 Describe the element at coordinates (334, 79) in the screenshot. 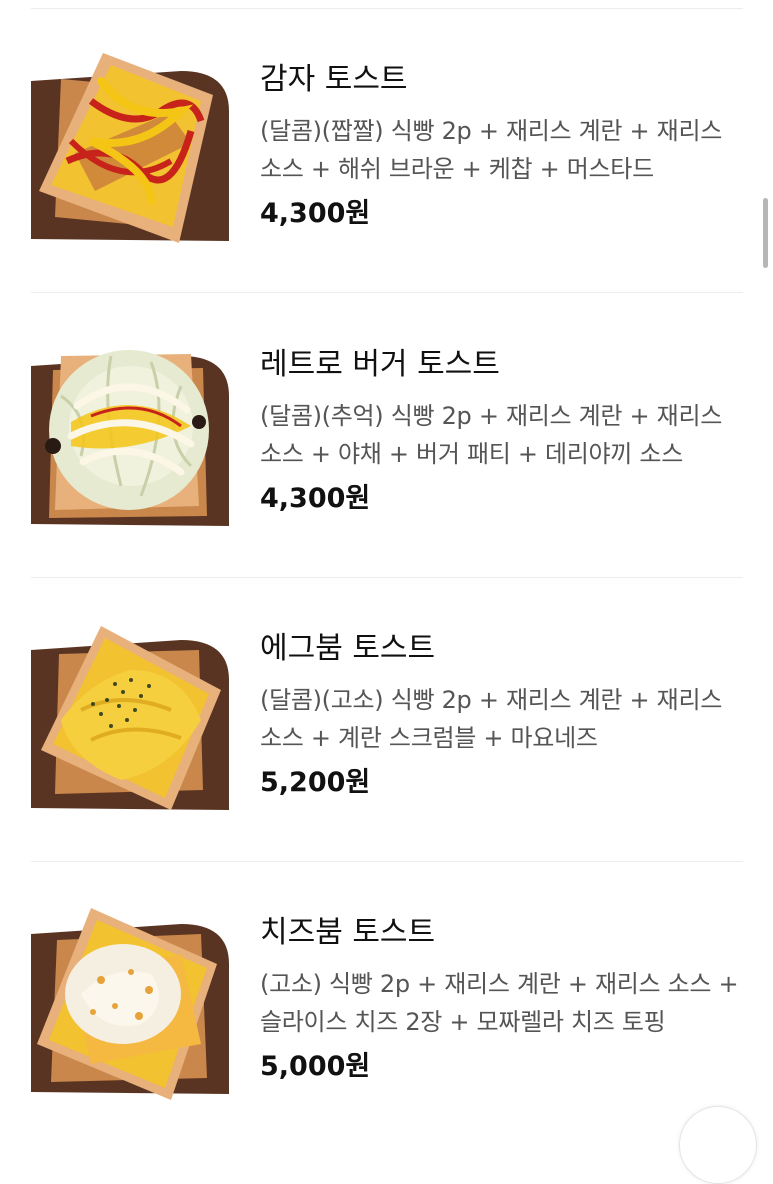

I see `menu-item-name: 감자 토스트` at that location.